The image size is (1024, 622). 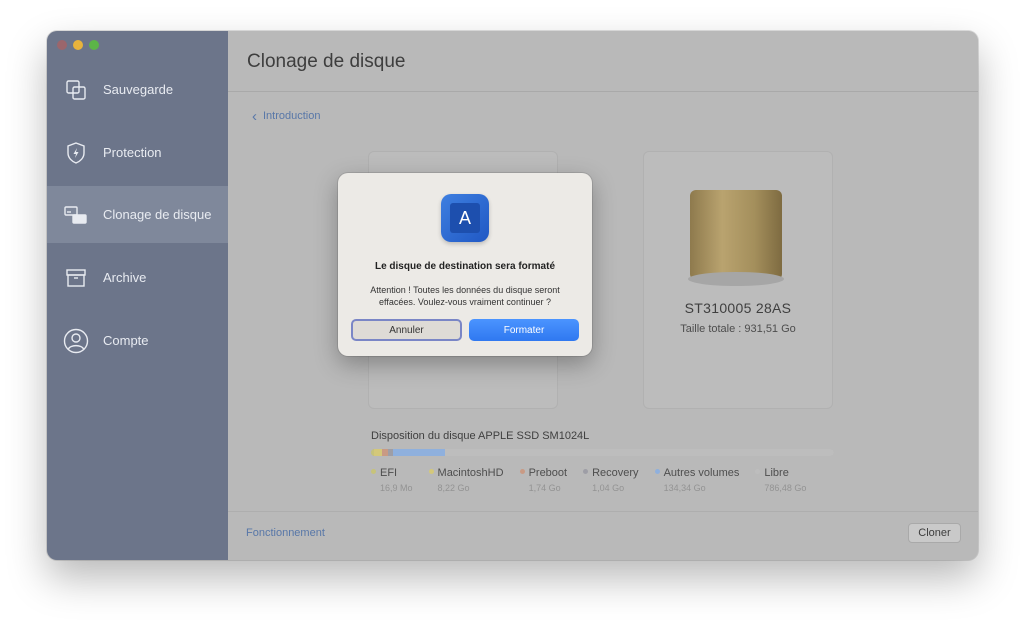 What do you see at coordinates (125, 277) in the screenshot?
I see `sidebar-item-label: Archive` at bounding box center [125, 277].